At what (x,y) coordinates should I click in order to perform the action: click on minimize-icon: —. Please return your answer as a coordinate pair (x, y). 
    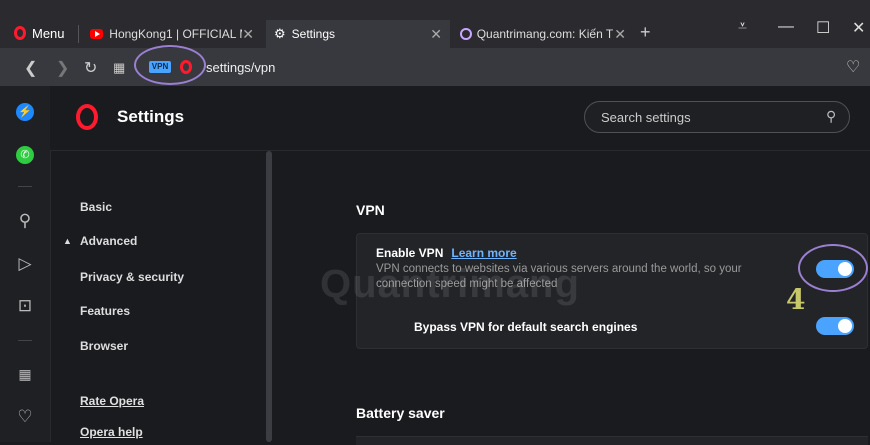
    Looking at the image, I should click on (786, 27).